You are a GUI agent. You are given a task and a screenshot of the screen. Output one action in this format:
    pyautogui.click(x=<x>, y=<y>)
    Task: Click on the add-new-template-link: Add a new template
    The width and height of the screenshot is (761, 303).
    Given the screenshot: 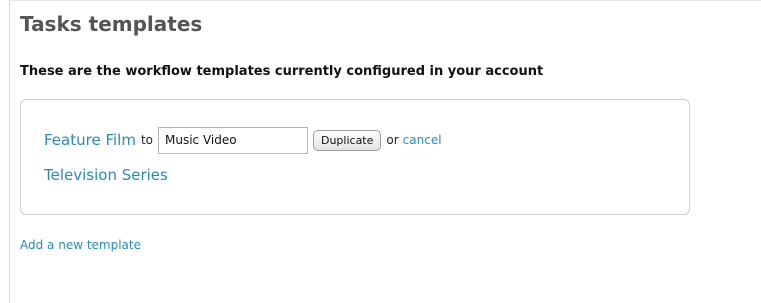 What is the action you would take?
    pyautogui.click(x=80, y=245)
    